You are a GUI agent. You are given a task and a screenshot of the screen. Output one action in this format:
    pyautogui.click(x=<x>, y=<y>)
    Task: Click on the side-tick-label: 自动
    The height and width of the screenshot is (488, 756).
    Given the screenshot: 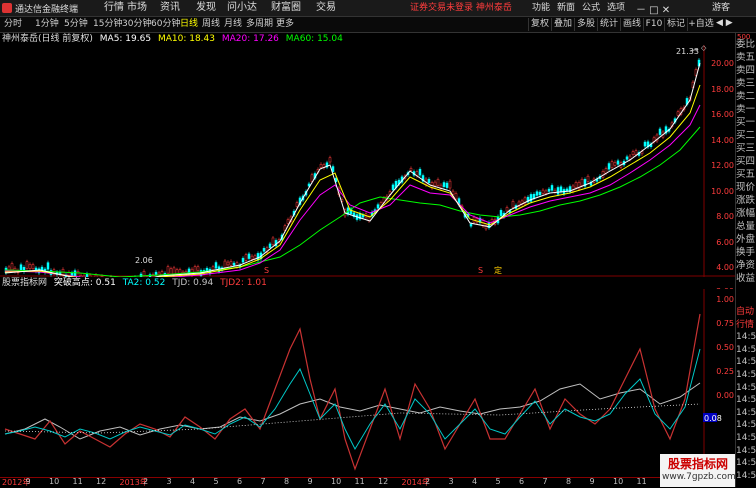 What is the action you would take?
    pyautogui.click(x=746, y=312)
    